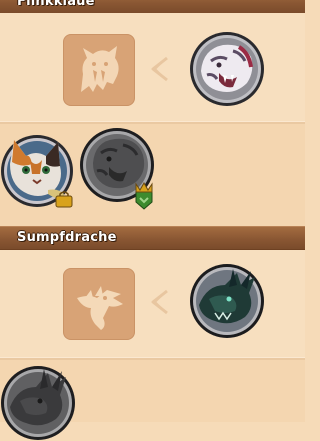  Describe the element at coordinates (67, 237) in the screenshot. I see `section-title: Sumpfdrache` at that location.